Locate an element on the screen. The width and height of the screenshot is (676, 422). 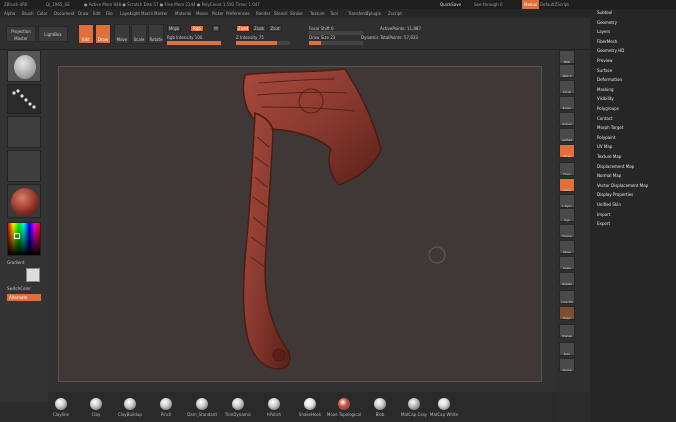
bpr-button: BPR is located at coordinates (567, 57).